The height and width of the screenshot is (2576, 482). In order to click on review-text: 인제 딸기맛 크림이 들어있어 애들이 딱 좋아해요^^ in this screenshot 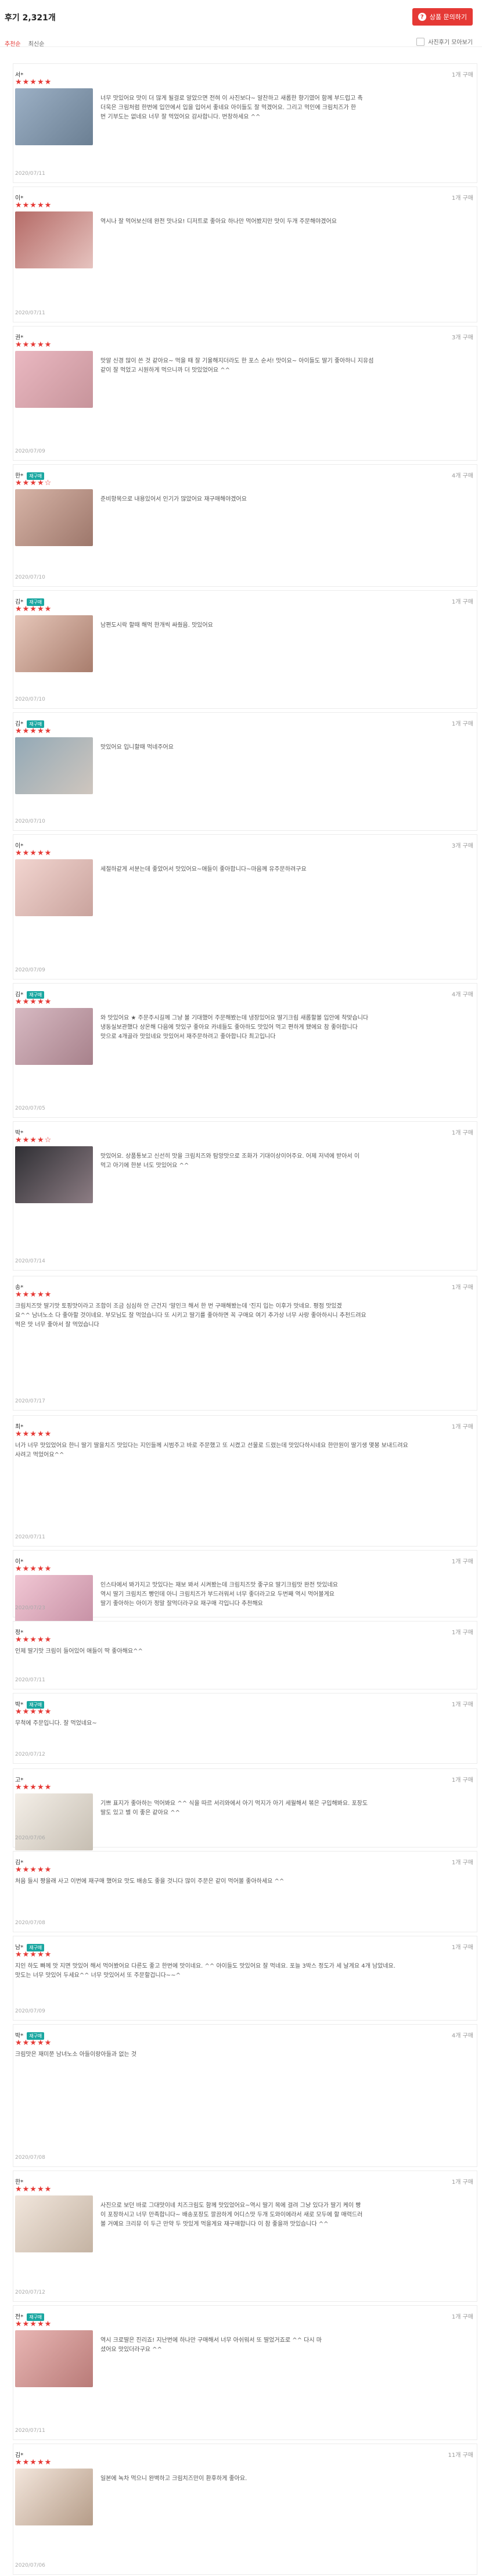, I will do `click(79, 1651)`.